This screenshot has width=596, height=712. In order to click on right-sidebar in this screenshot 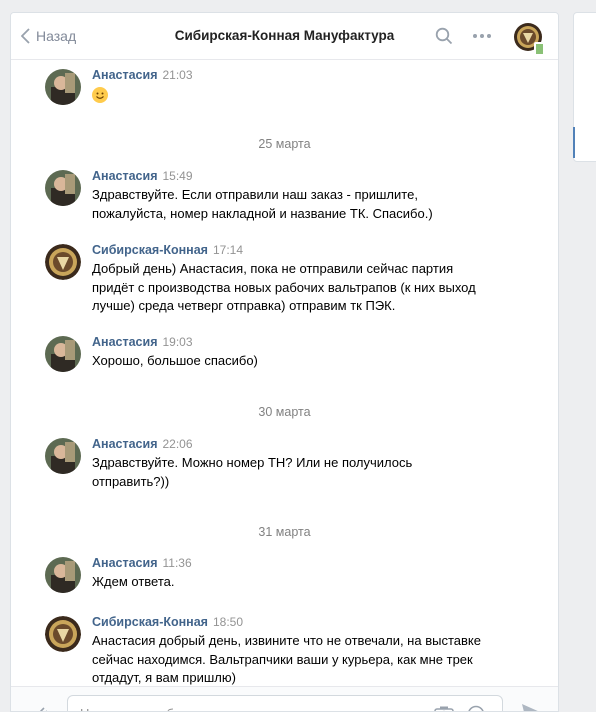, I will do `click(584, 87)`.